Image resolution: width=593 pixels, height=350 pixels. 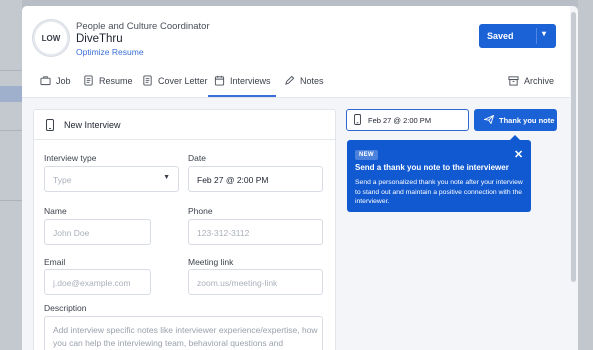 What do you see at coordinates (92, 283) in the screenshot?
I see `email-placeholder: j.doe@example.com` at bounding box center [92, 283].